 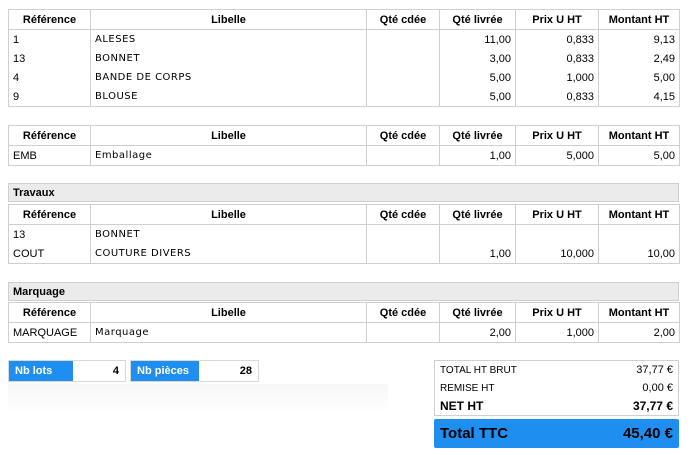 I want to click on total-ht-brut-label: TOTAL HT BRUT, so click(x=478, y=370).